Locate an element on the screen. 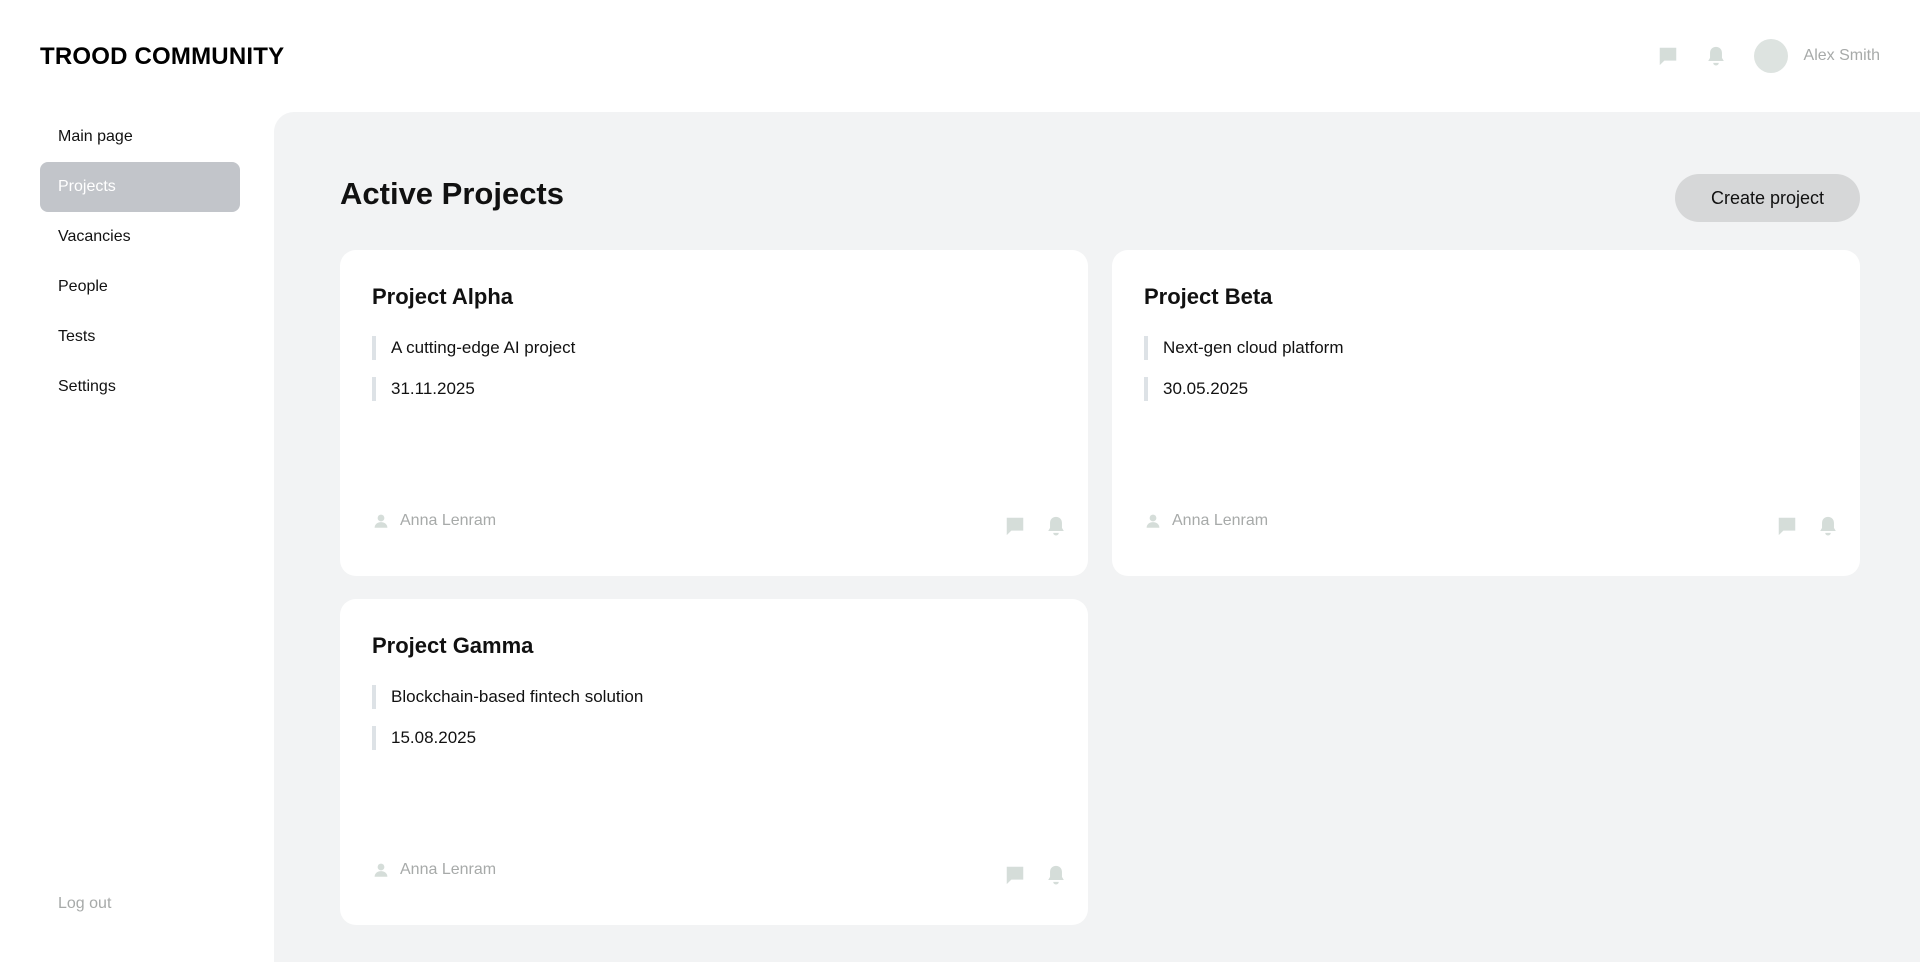  sidebar-item-tests: Tests is located at coordinates (140, 337).